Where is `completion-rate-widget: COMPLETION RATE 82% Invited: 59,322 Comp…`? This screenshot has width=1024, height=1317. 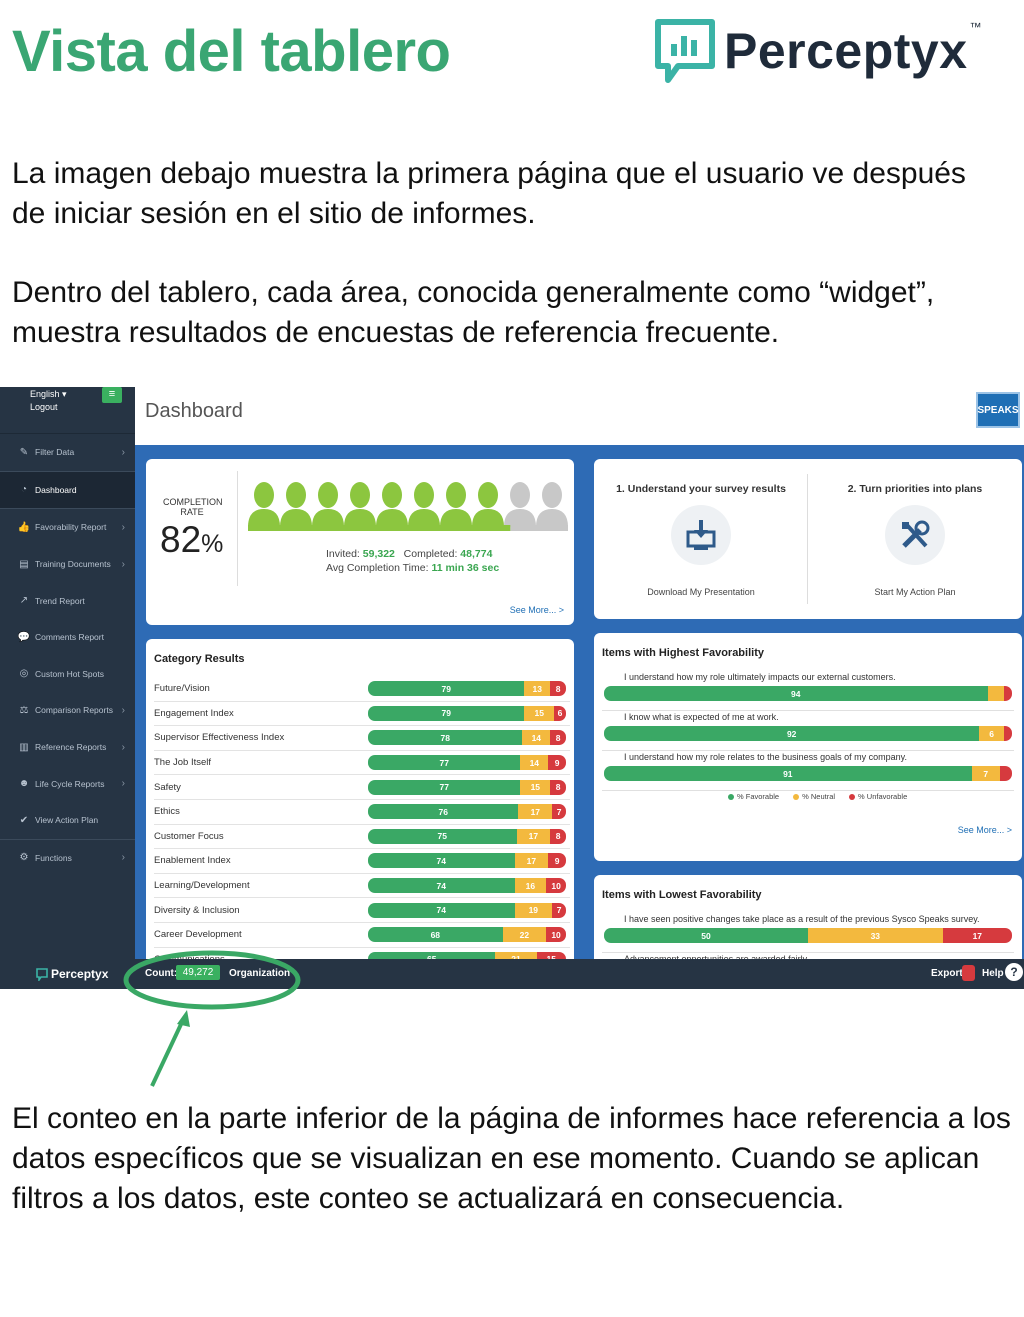
completion-rate-widget: COMPLETION RATE 82% Invited: 59,322 Comp… is located at coordinates (360, 542).